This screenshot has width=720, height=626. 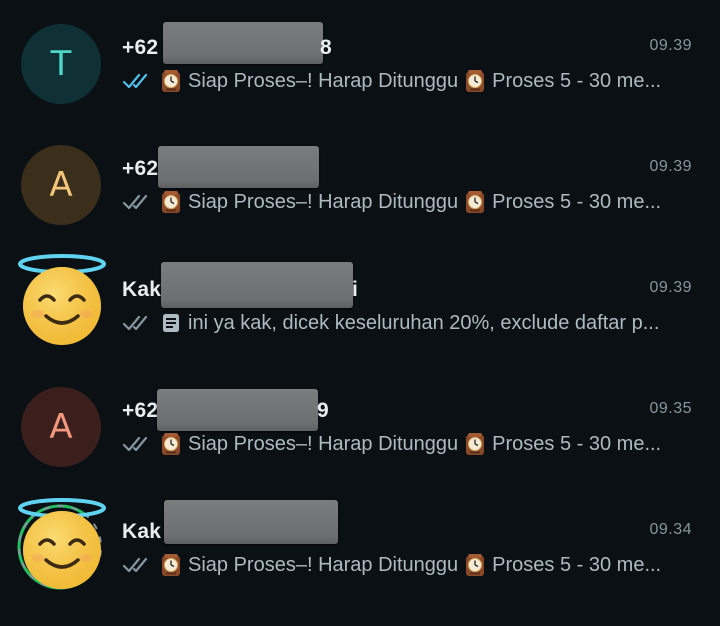 I want to click on read-ticks-icon, so click(x=137, y=81).